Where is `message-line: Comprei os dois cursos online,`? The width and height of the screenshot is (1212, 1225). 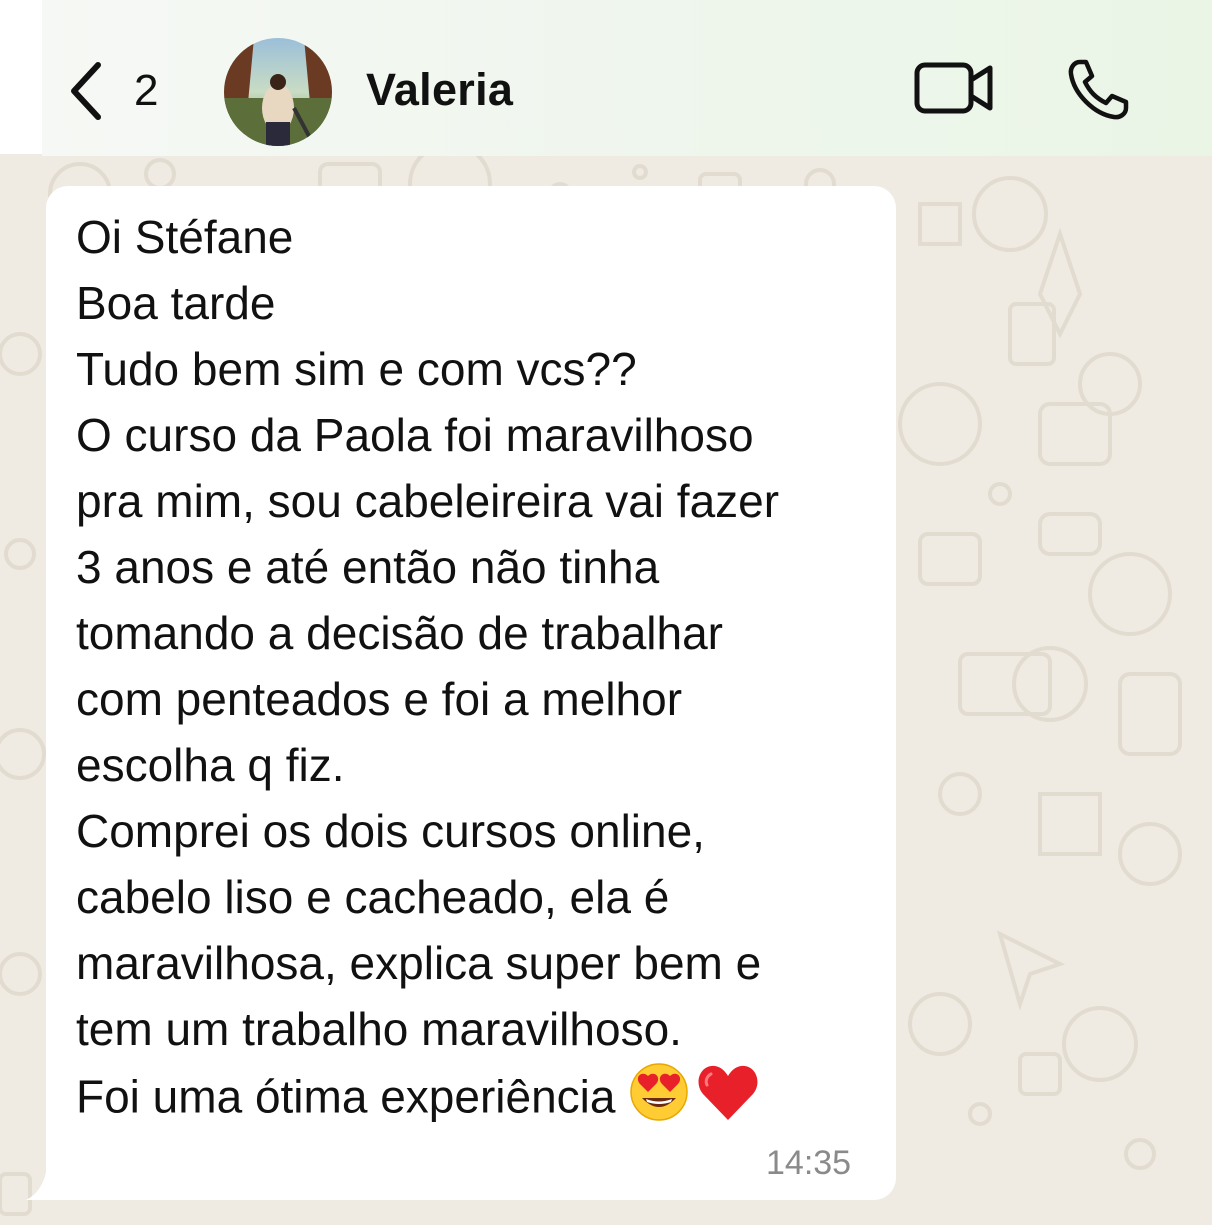
message-line: Comprei os dois cursos online, is located at coordinates (390, 831).